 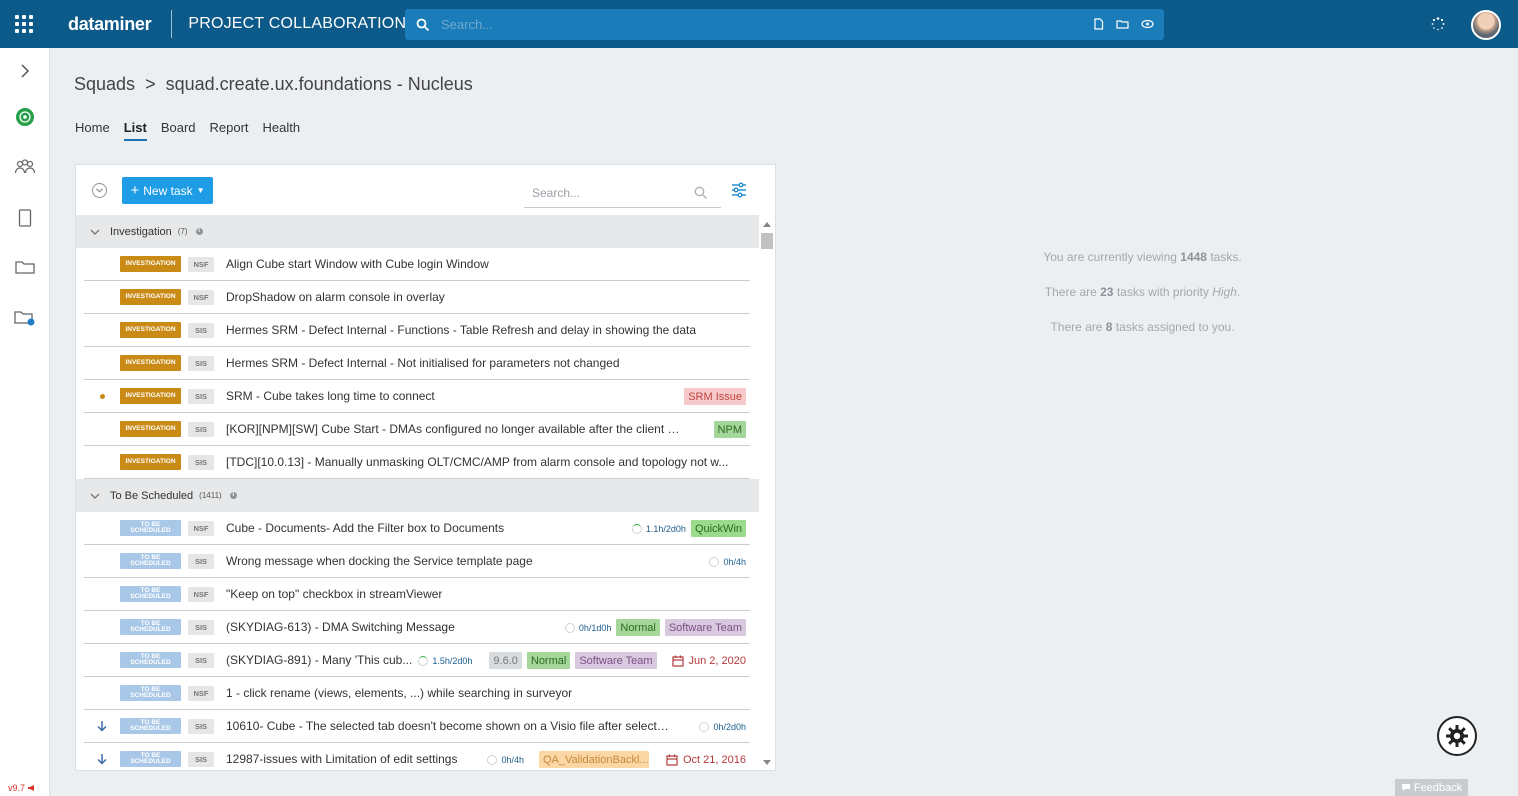 What do you see at coordinates (25, 167) in the screenshot?
I see `people-icon` at bounding box center [25, 167].